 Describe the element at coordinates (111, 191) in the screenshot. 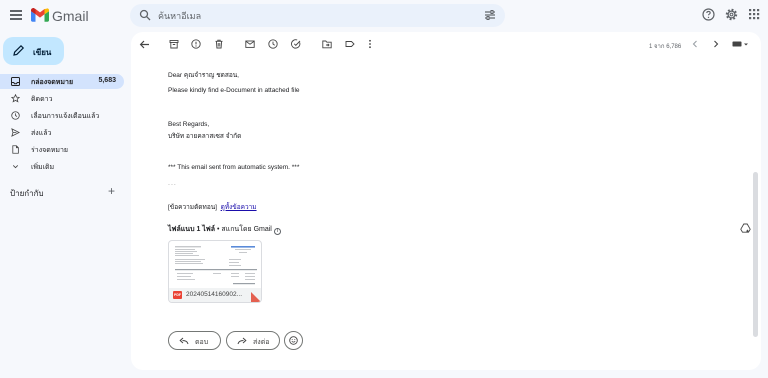

I see `add-label-button: +` at that location.